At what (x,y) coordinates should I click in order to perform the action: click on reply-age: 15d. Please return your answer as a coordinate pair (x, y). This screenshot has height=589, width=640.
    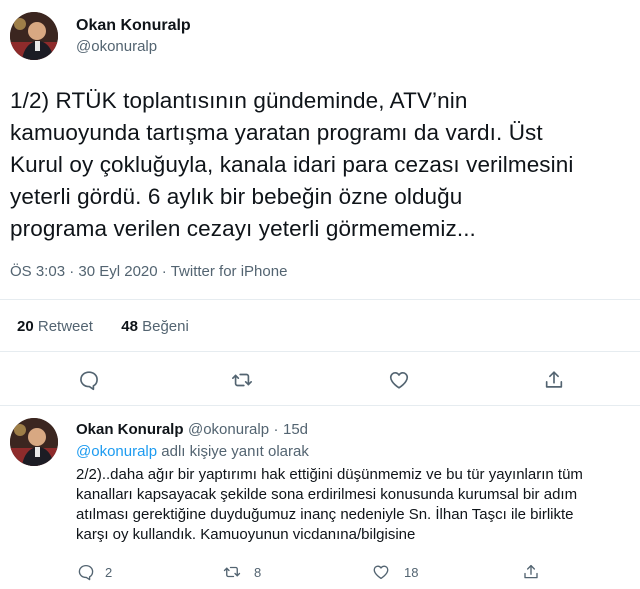
    Looking at the image, I should click on (295, 429).